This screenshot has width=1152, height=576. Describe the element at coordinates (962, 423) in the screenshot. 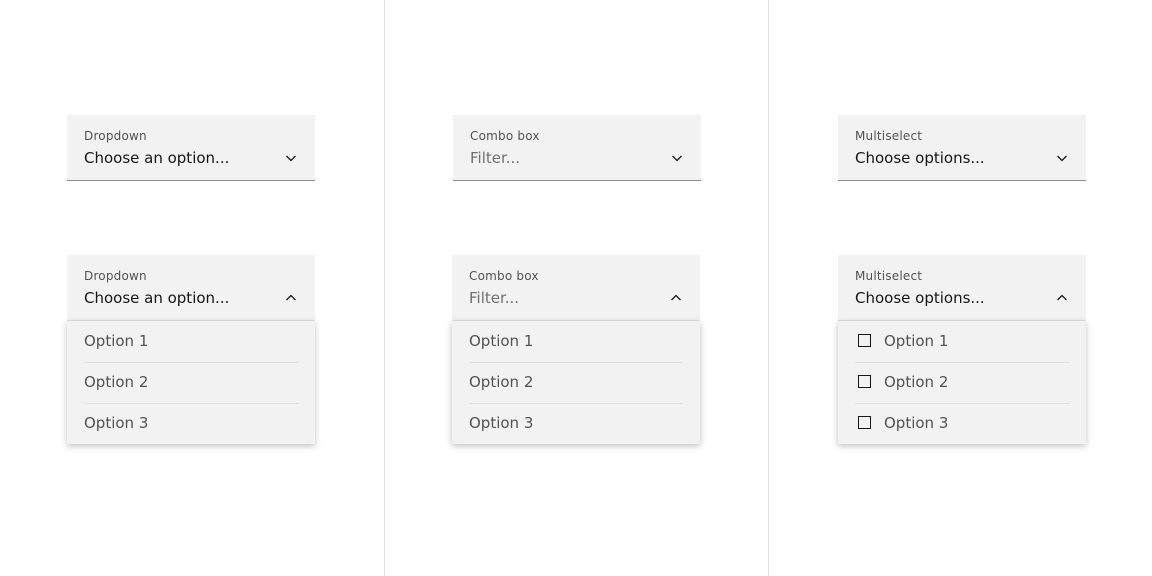

I see `multiselect-option: Option 3` at that location.